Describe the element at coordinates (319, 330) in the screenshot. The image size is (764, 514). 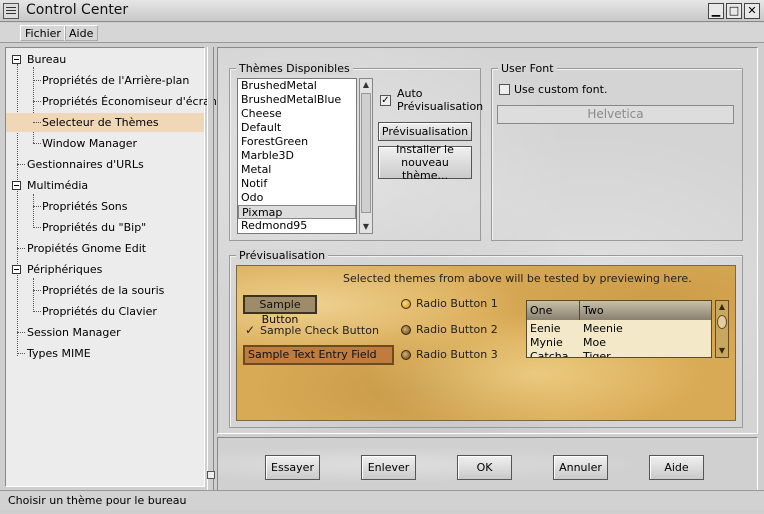
I see `sample-check-label: Sample Check Button` at that location.